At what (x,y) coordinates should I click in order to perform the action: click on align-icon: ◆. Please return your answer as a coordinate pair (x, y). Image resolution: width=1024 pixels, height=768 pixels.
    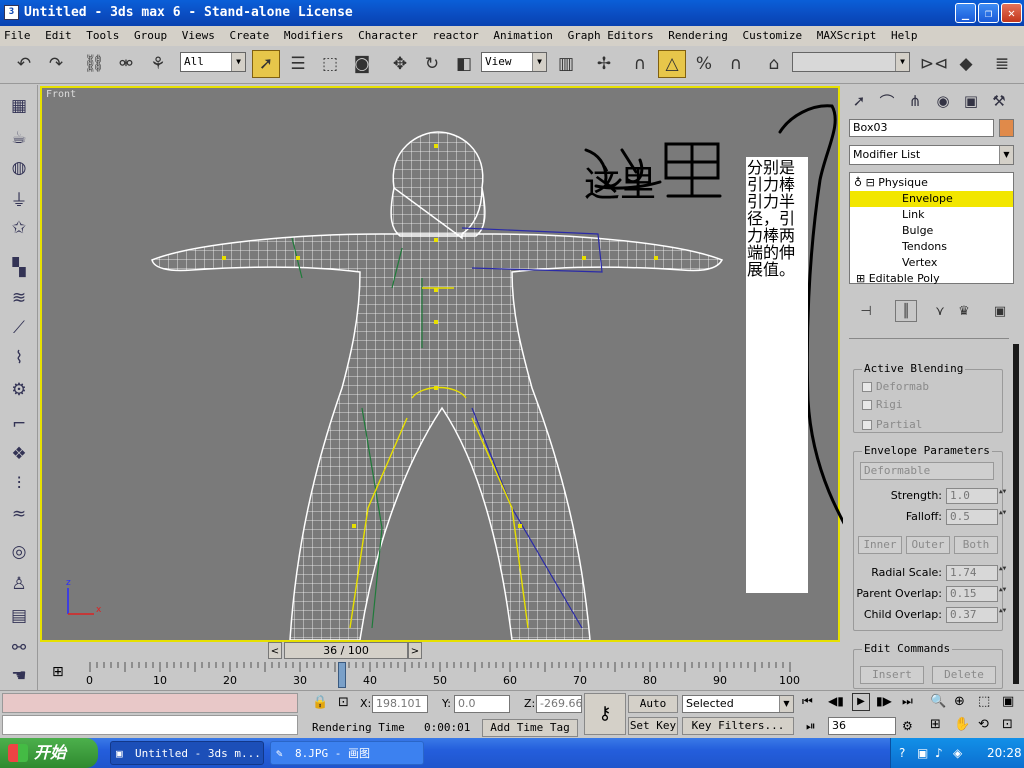
    Looking at the image, I should click on (966, 64).